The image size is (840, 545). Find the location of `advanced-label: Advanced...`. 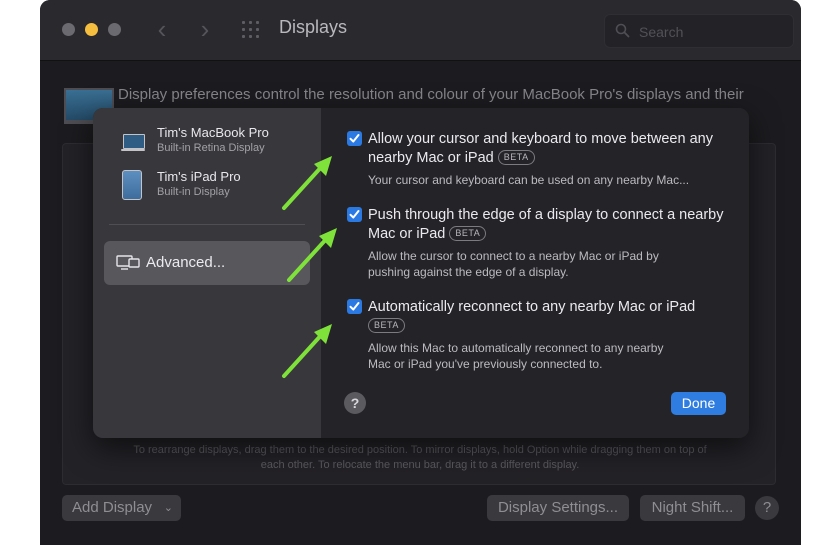

advanced-label: Advanced... is located at coordinates (186, 262).